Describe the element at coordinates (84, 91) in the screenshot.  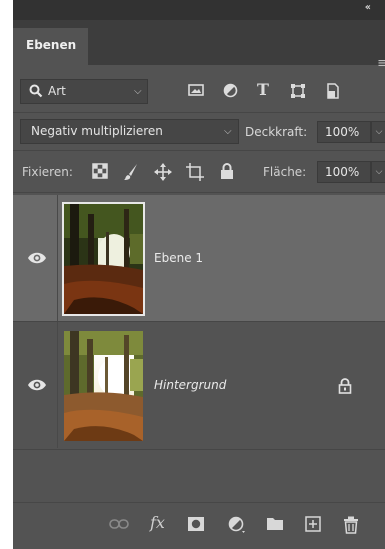
I see `filter-kind-select: Art ⌵` at that location.